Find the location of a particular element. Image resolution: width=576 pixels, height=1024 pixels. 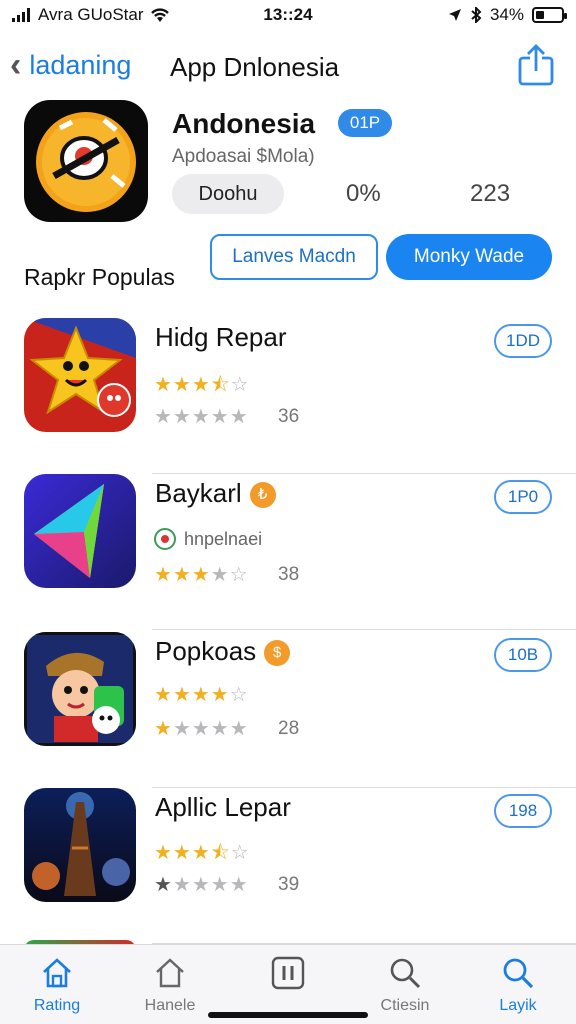

stat-percent: 0% is located at coordinates (363, 193).